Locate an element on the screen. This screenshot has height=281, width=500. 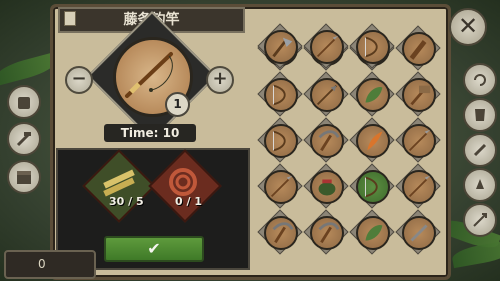
axe-icon is located at coordinates (282, 47).